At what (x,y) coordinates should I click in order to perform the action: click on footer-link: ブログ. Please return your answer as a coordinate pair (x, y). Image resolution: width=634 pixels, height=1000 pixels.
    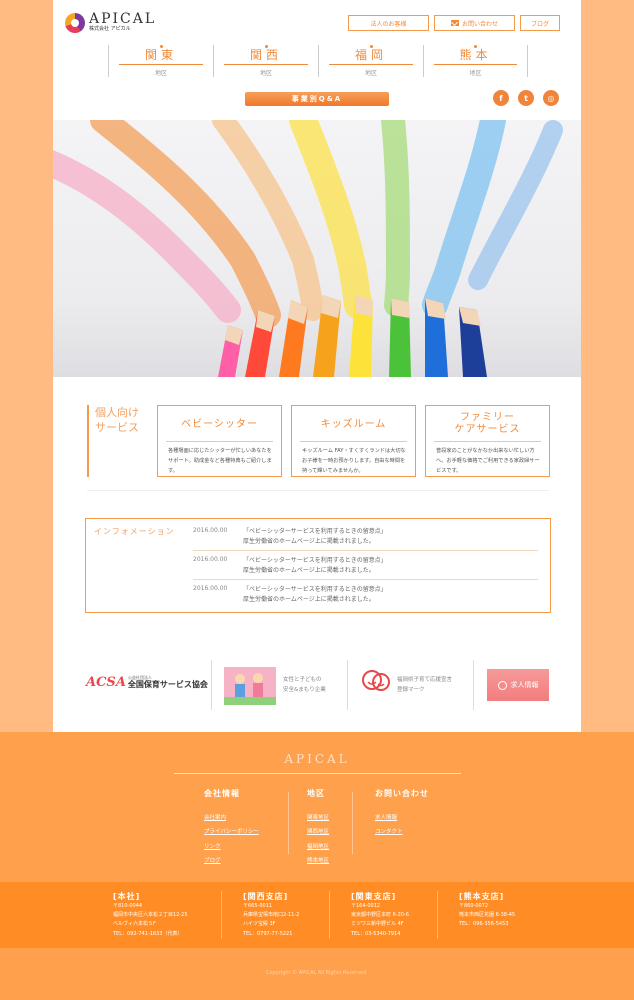
    Looking at the image, I should click on (231, 861).